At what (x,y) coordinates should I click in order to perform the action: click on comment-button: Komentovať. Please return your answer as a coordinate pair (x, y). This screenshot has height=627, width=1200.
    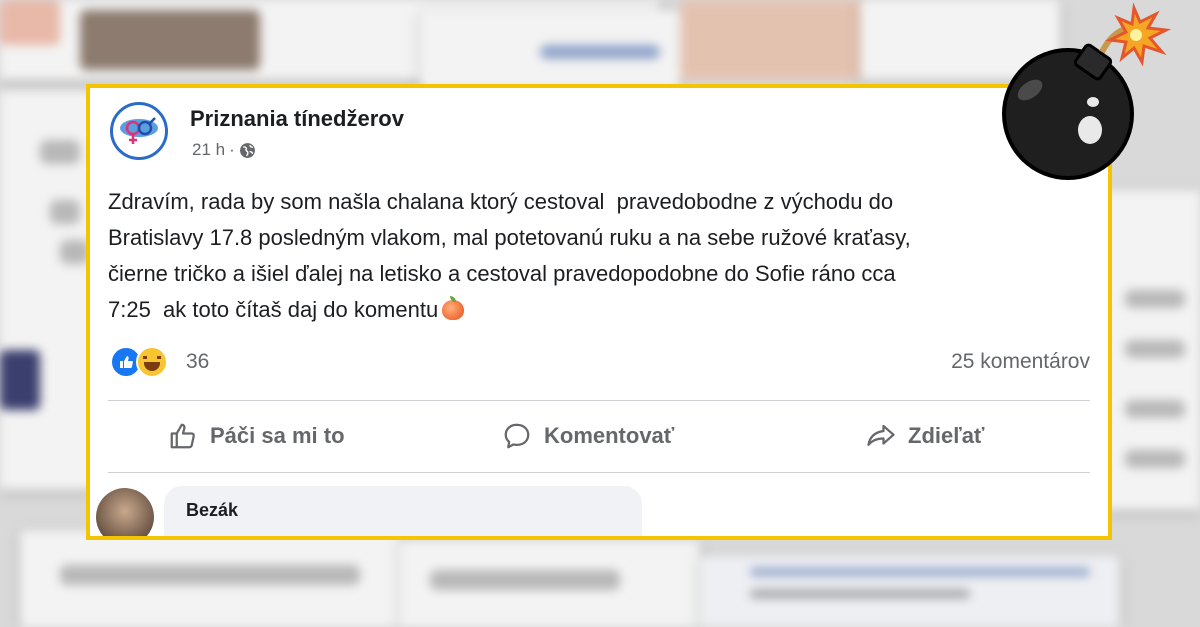
    Looking at the image, I should click on (588, 436).